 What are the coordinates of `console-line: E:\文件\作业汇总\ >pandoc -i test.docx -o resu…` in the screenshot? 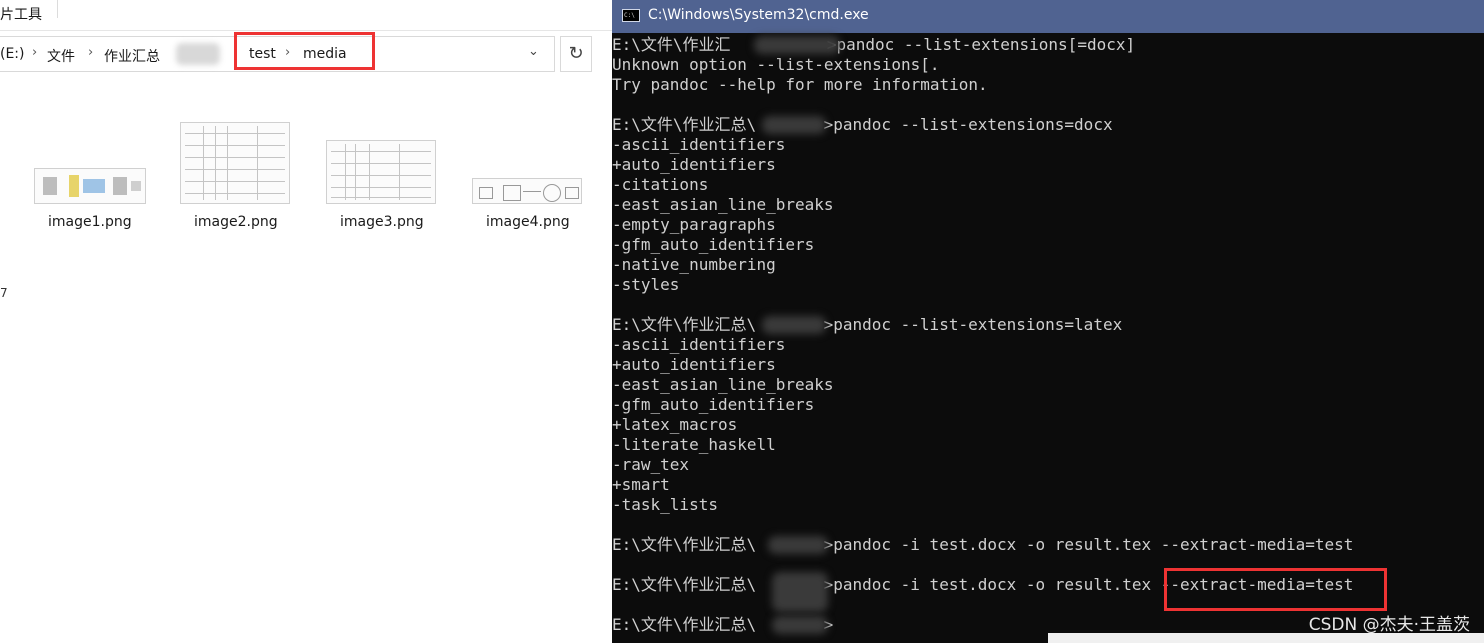 It's located at (983, 544).